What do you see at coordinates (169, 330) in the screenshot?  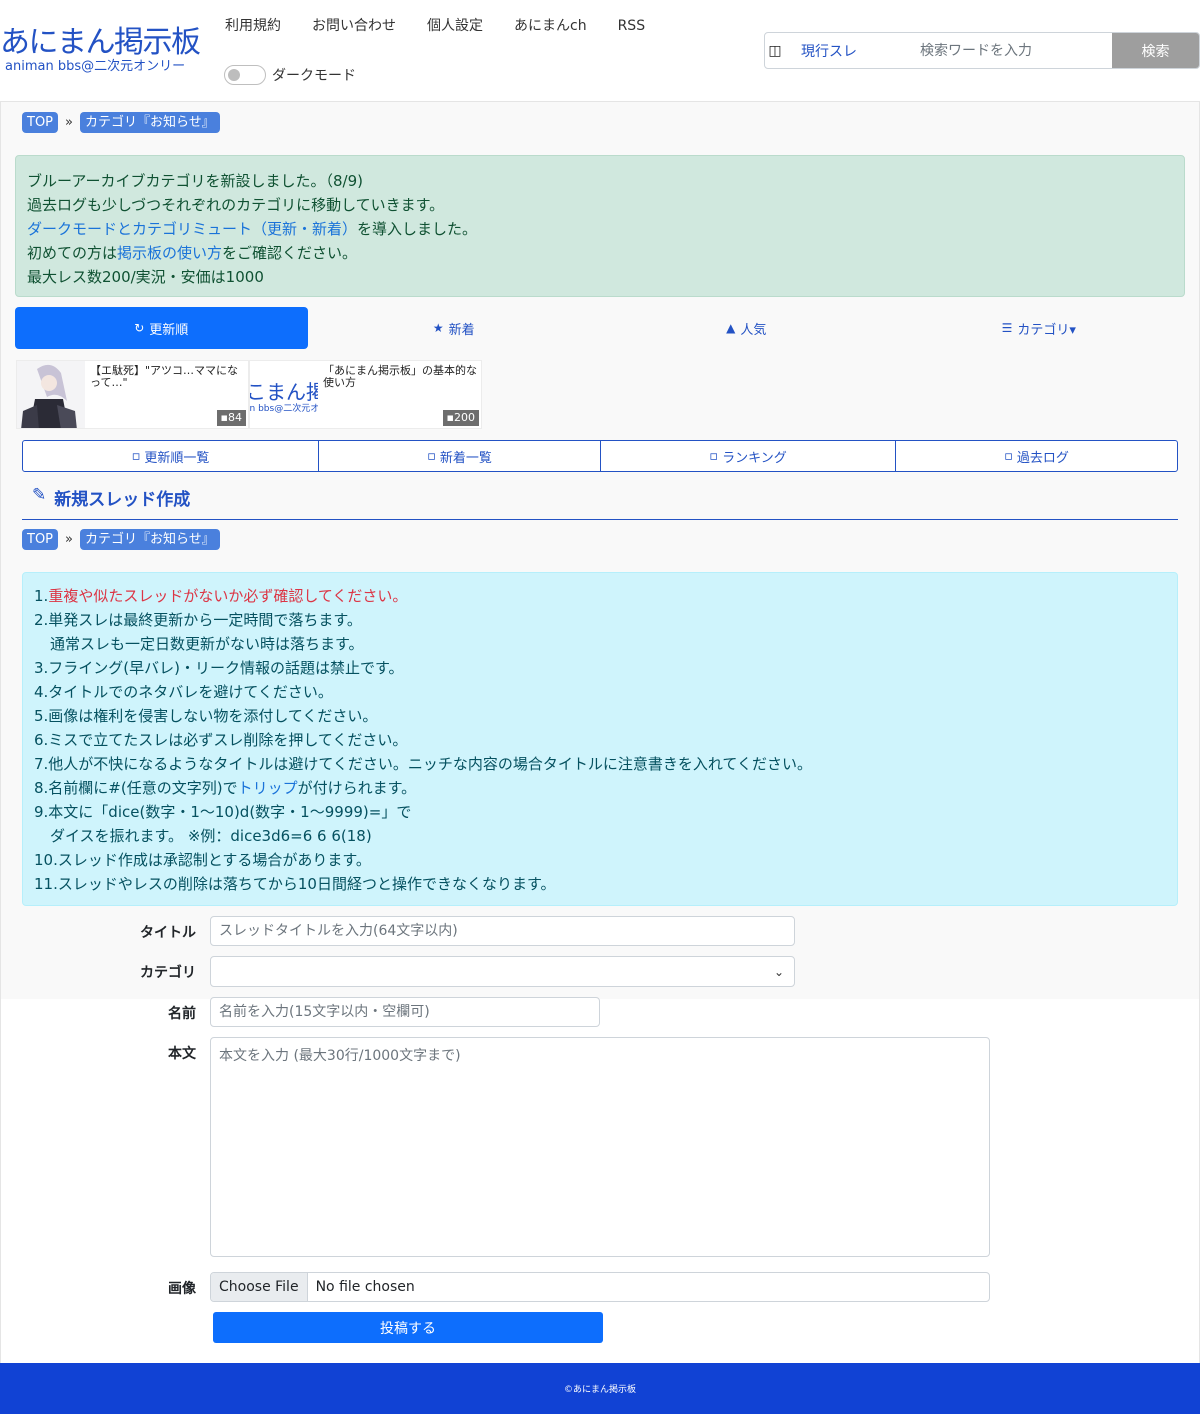 I see `tab-label: 更新順` at bounding box center [169, 330].